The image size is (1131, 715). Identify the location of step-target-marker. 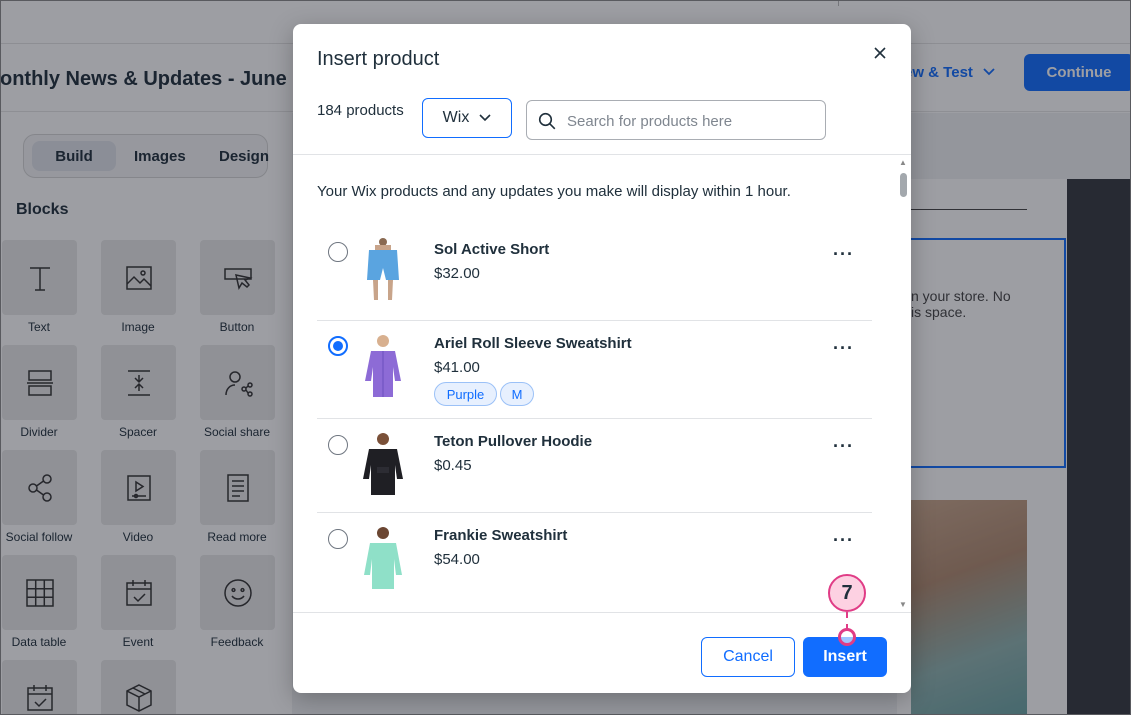
(847, 637).